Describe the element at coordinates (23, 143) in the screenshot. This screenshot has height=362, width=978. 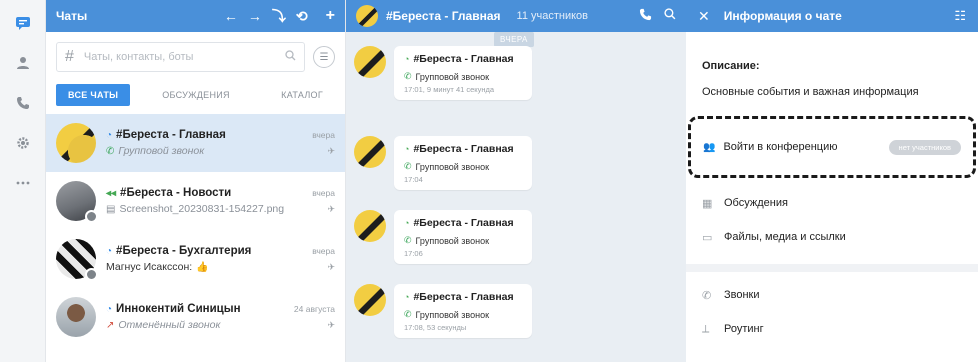
I see `settings-icon` at that location.